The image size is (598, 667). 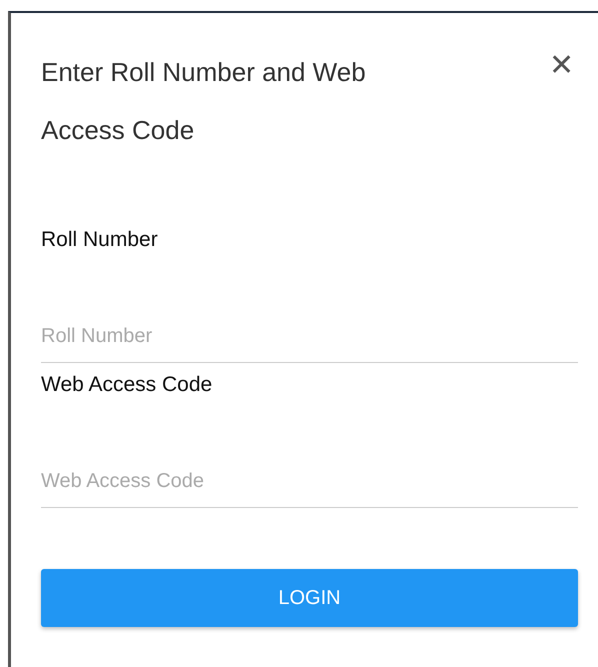 I want to click on field-label: Web Access Code, so click(x=127, y=385).